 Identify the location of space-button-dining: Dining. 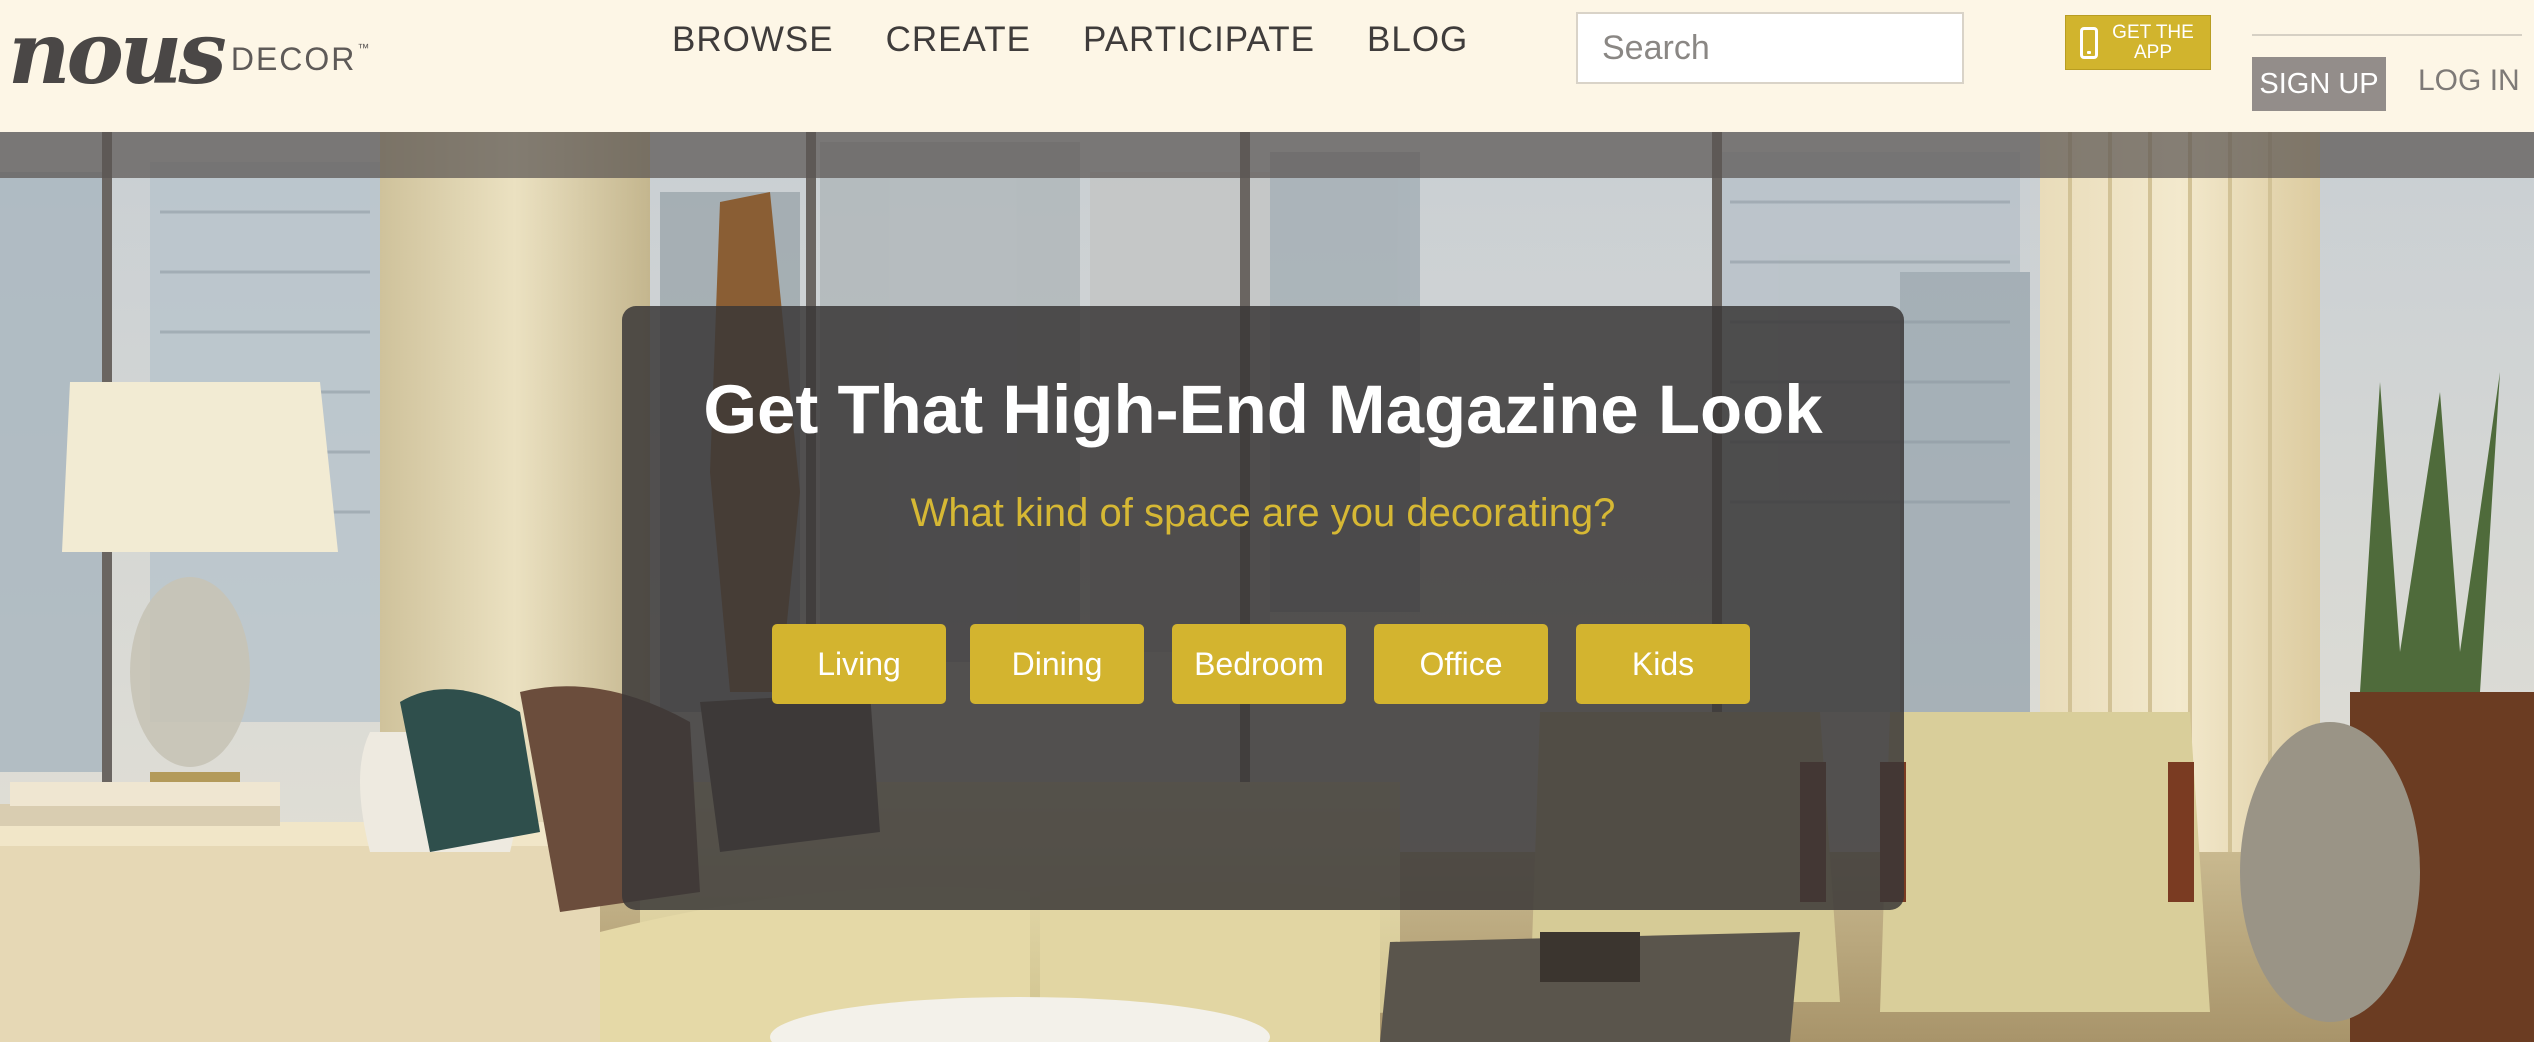
(1057, 664).